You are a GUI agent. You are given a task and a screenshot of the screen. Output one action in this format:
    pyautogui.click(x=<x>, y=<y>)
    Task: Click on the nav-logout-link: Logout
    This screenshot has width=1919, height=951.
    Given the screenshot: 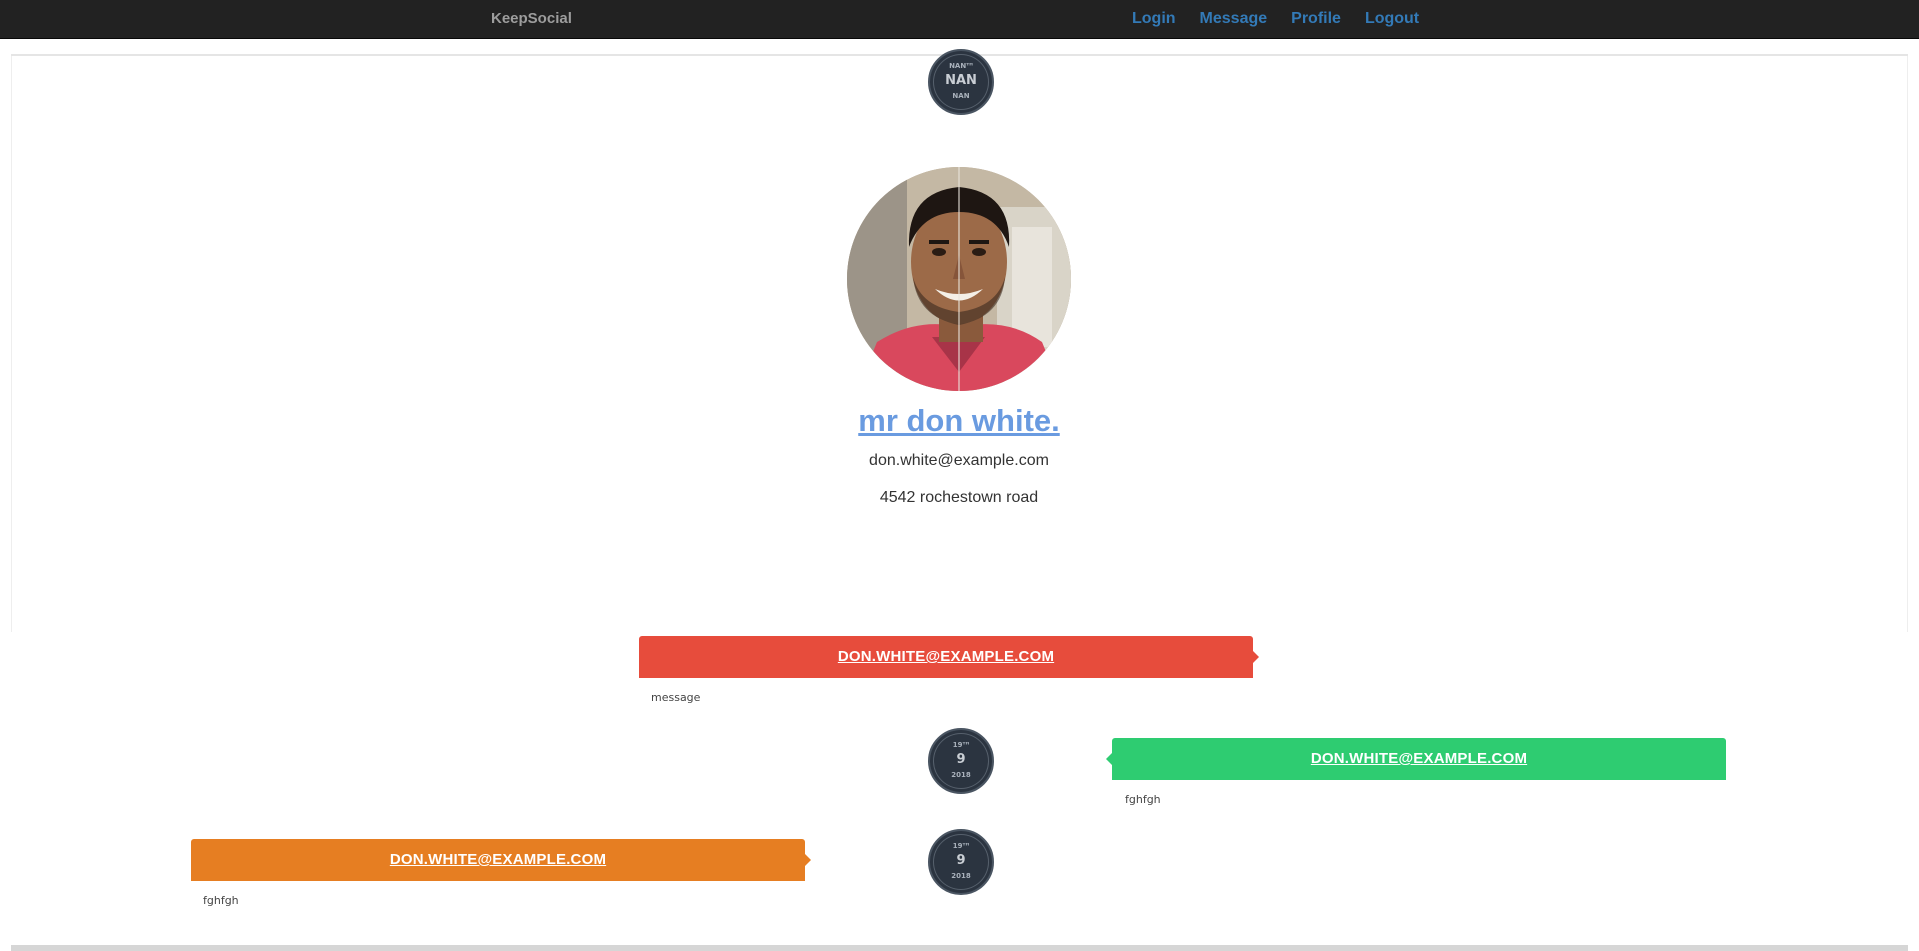 What is the action you would take?
    pyautogui.click(x=1392, y=19)
    